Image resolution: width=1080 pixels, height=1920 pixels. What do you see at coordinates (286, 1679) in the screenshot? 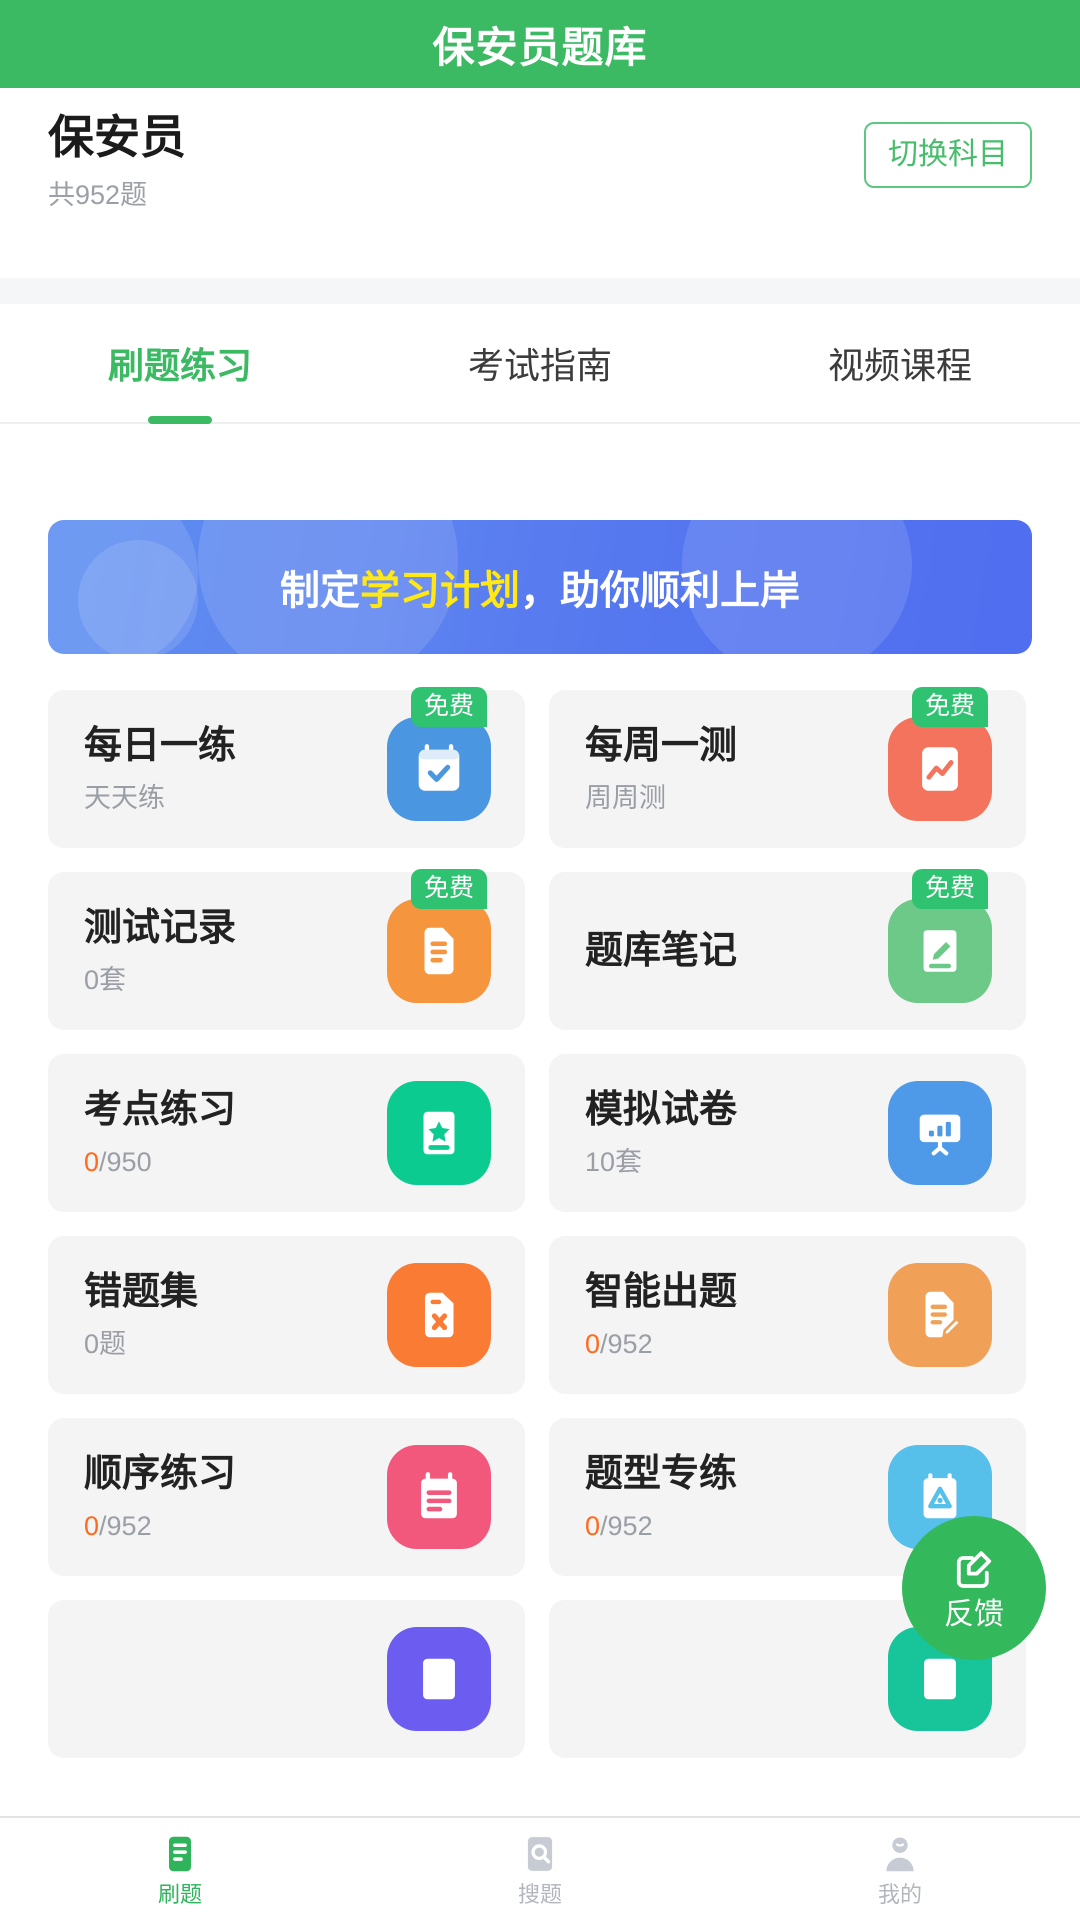
I see `card-partial-left` at bounding box center [286, 1679].